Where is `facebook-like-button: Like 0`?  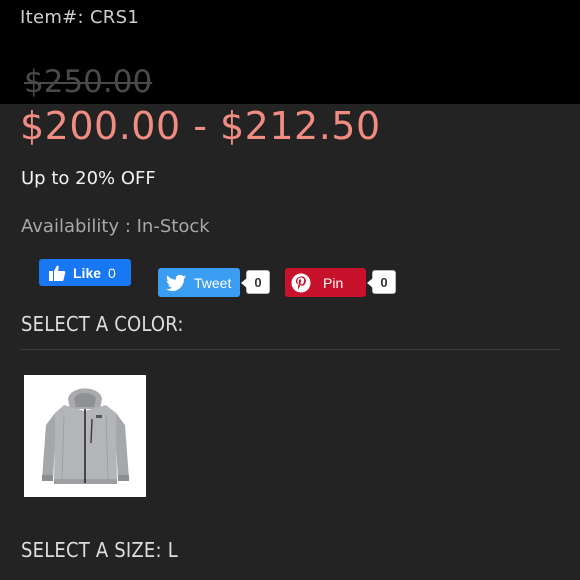
facebook-like-button: Like 0 is located at coordinates (85, 272).